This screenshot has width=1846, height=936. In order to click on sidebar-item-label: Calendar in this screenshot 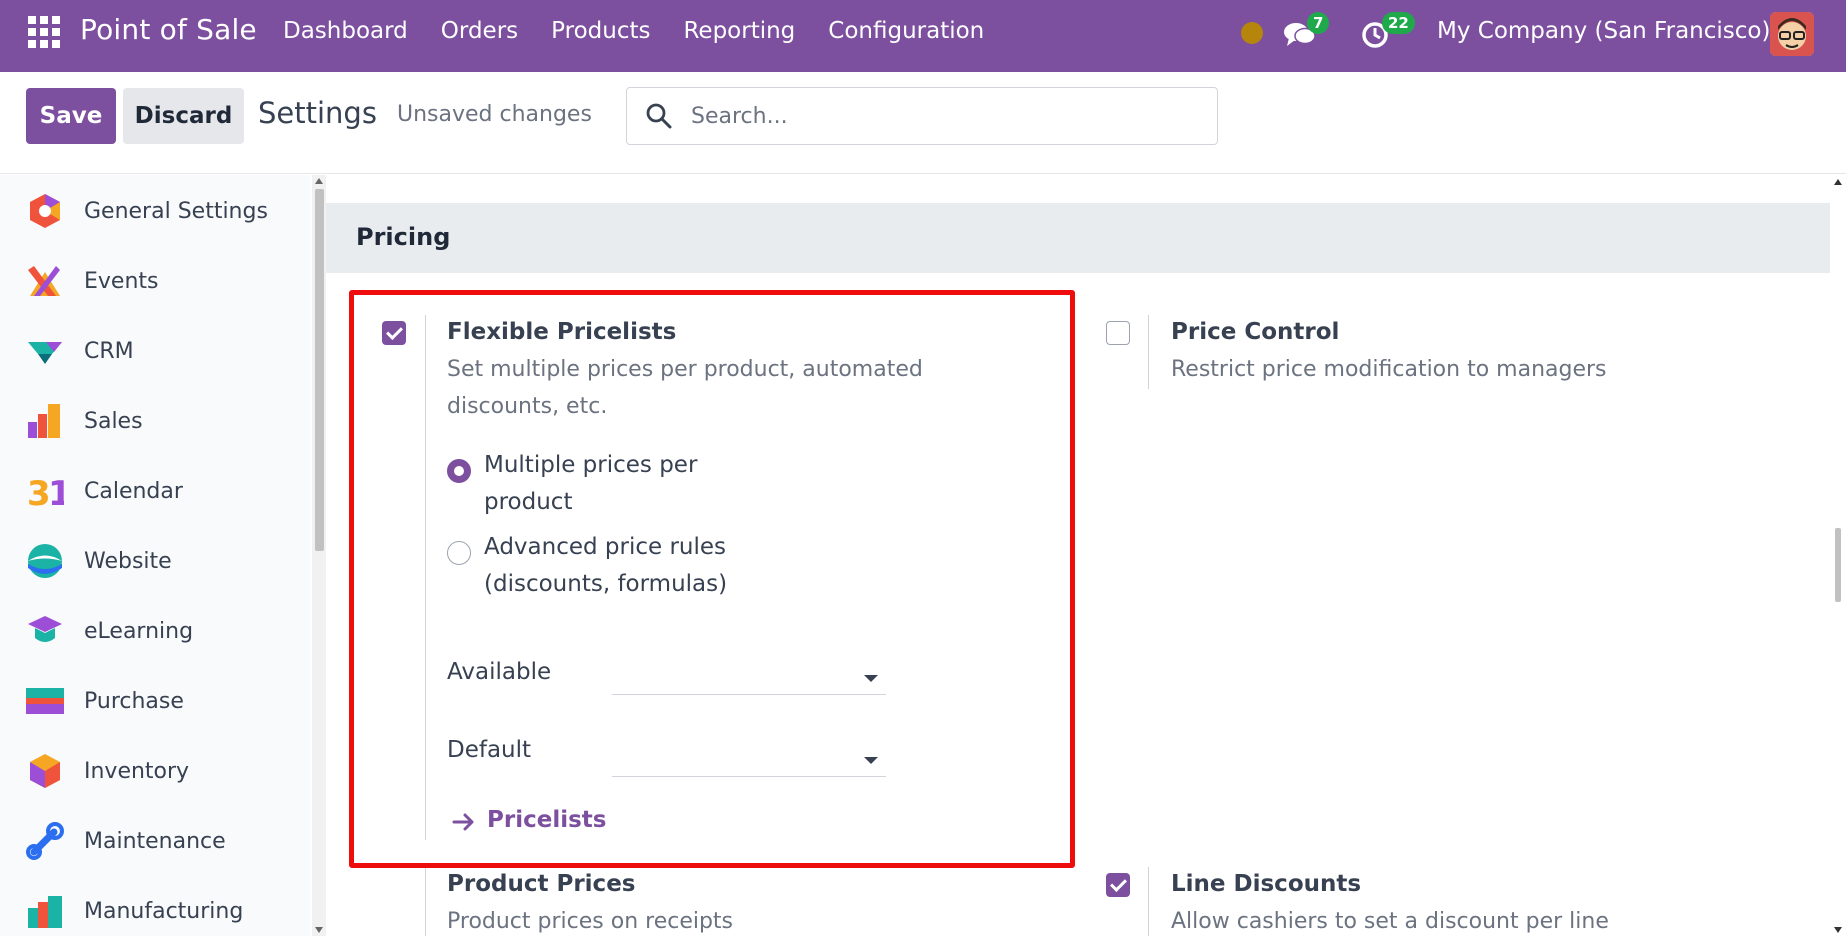, I will do `click(133, 491)`.